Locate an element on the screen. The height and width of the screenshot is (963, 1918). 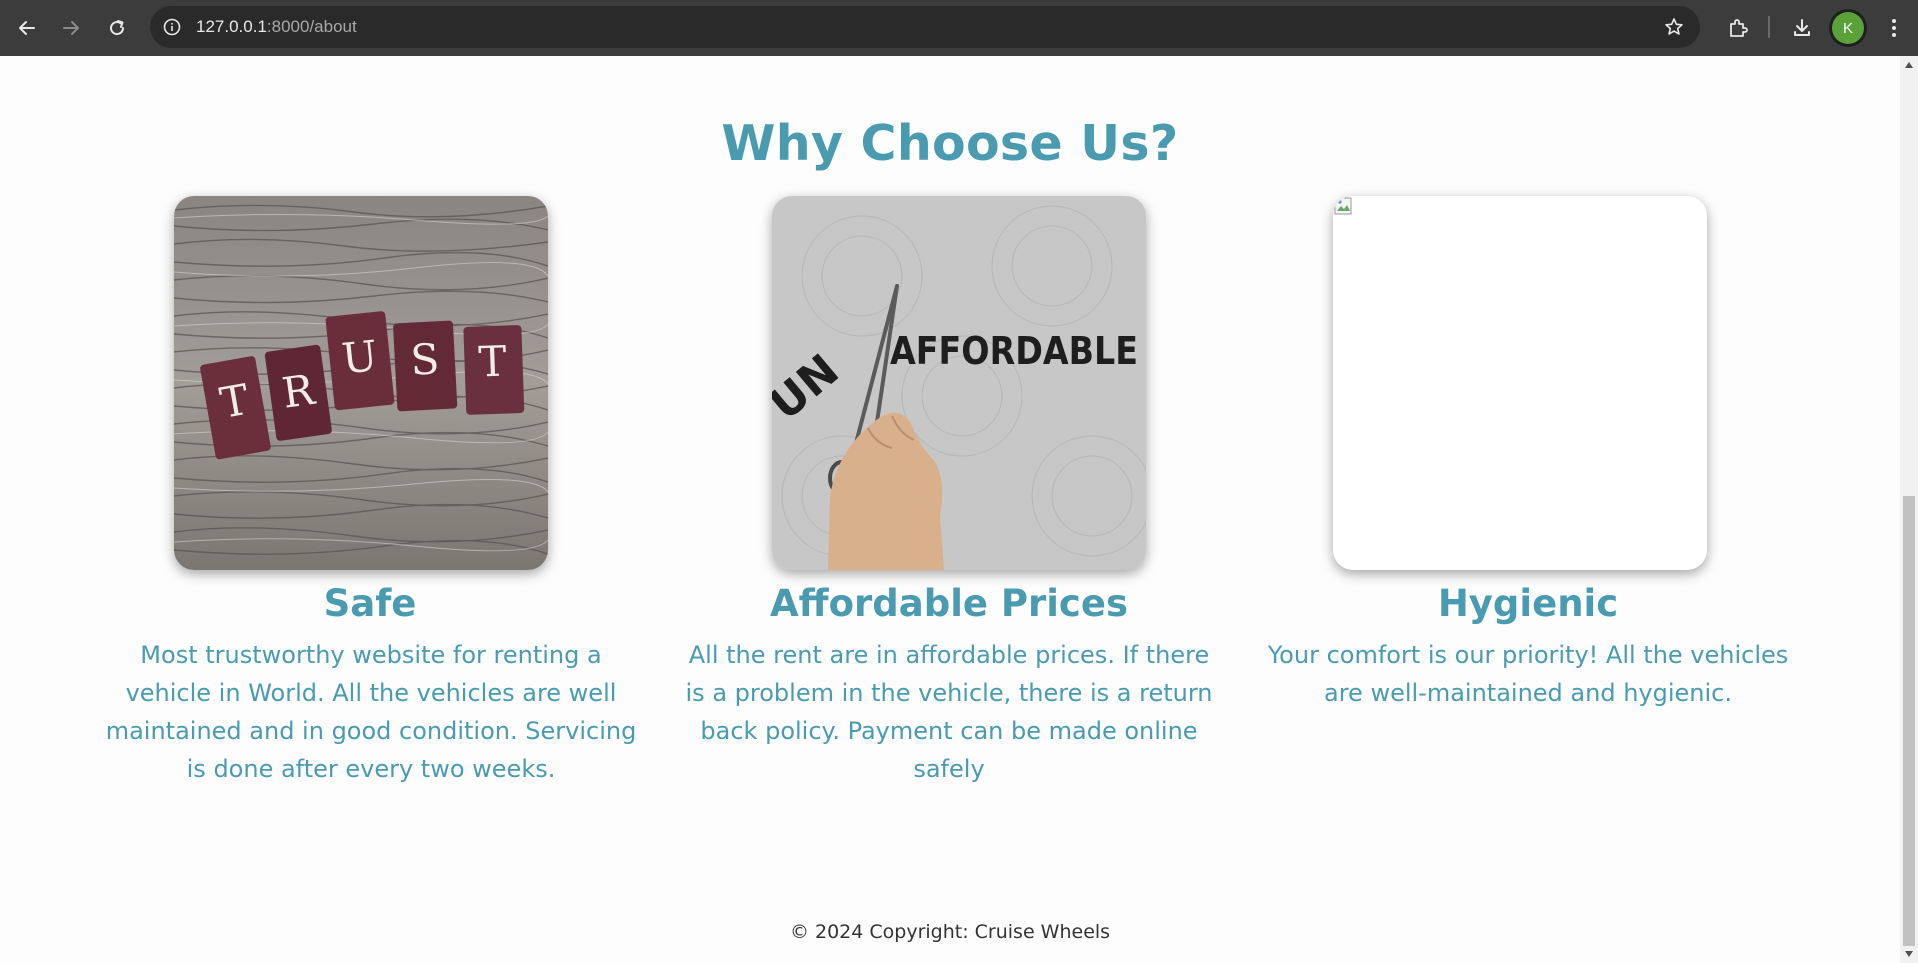
forward-arrow-icon is located at coordinates (71, 28).